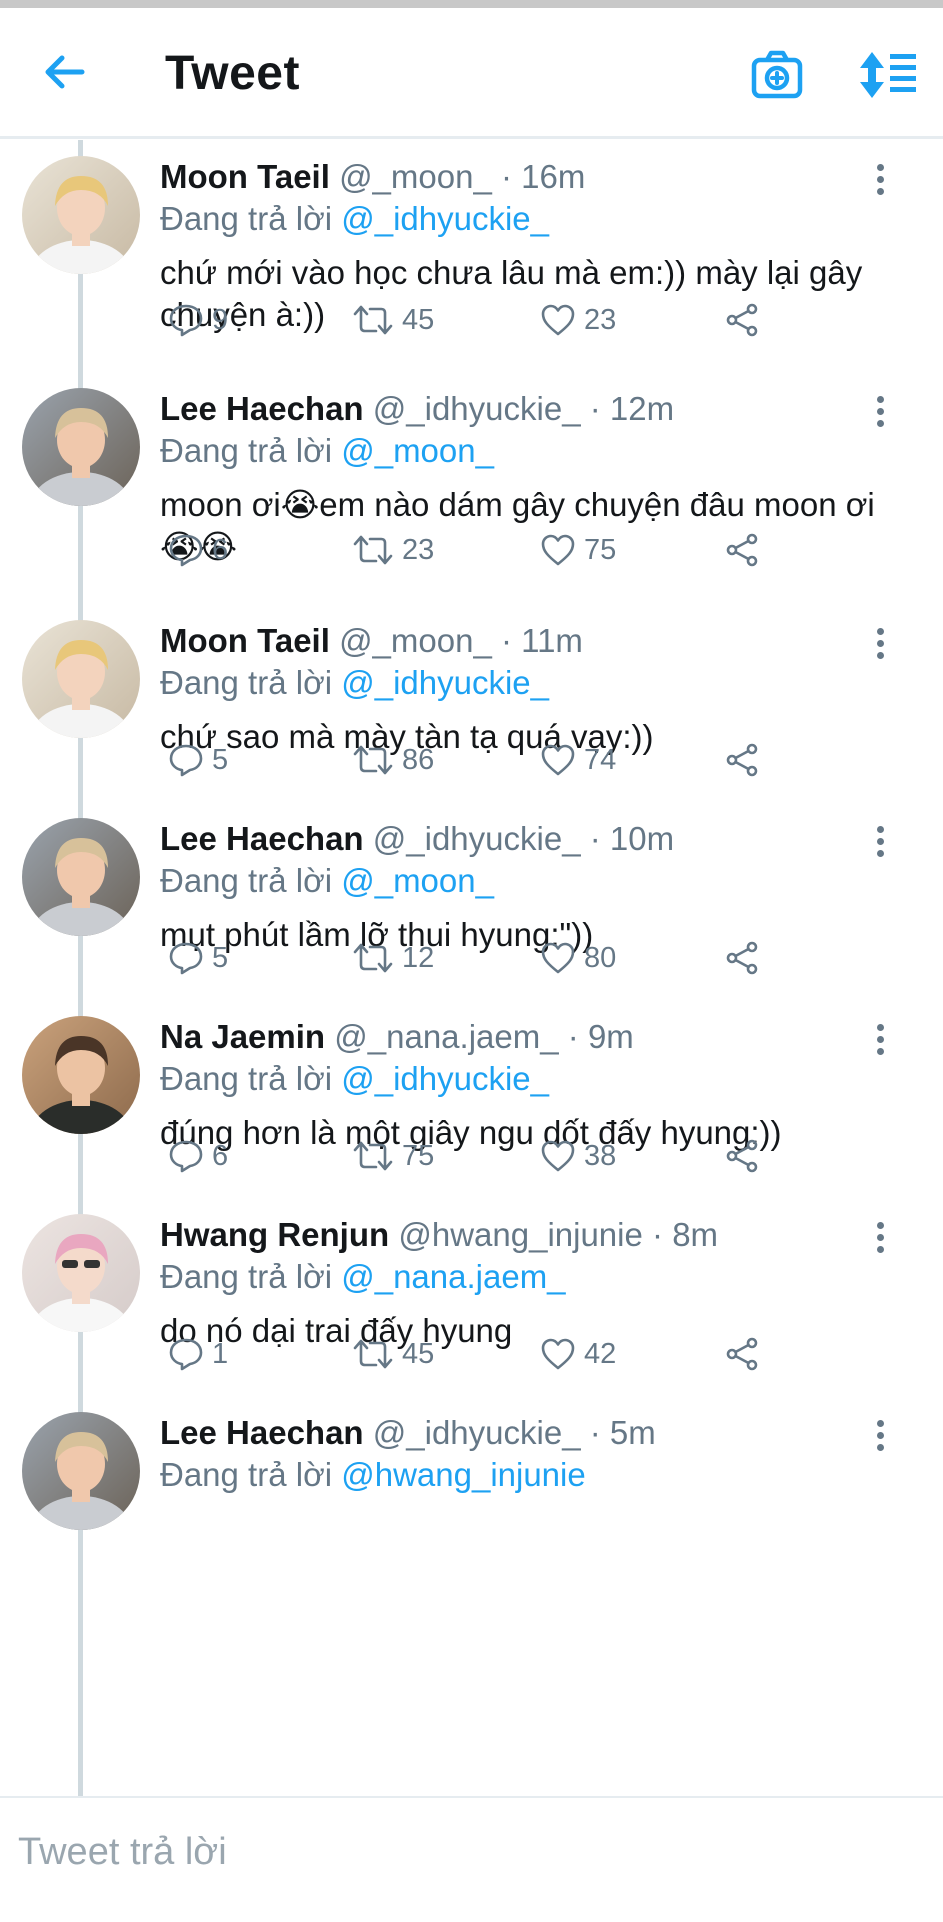 The height and width of the screenshot is (1922, 943). What do you see at coordinates (274, 1234) in the screenshot?
I see `author-name: Hwang Renjun` at bounding box center [274, 1234].